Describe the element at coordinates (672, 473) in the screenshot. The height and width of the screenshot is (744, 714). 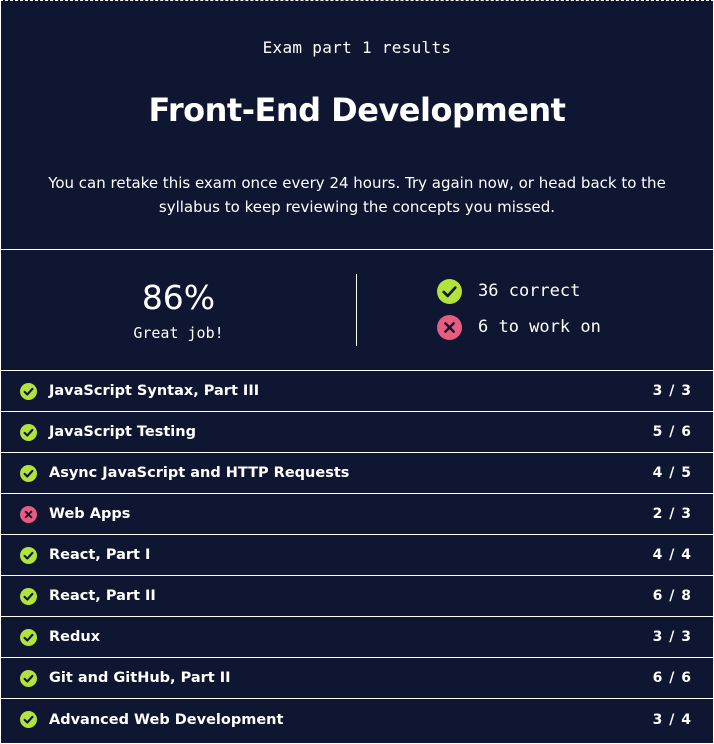
I see `topic-score: 4 / 5` at that location.